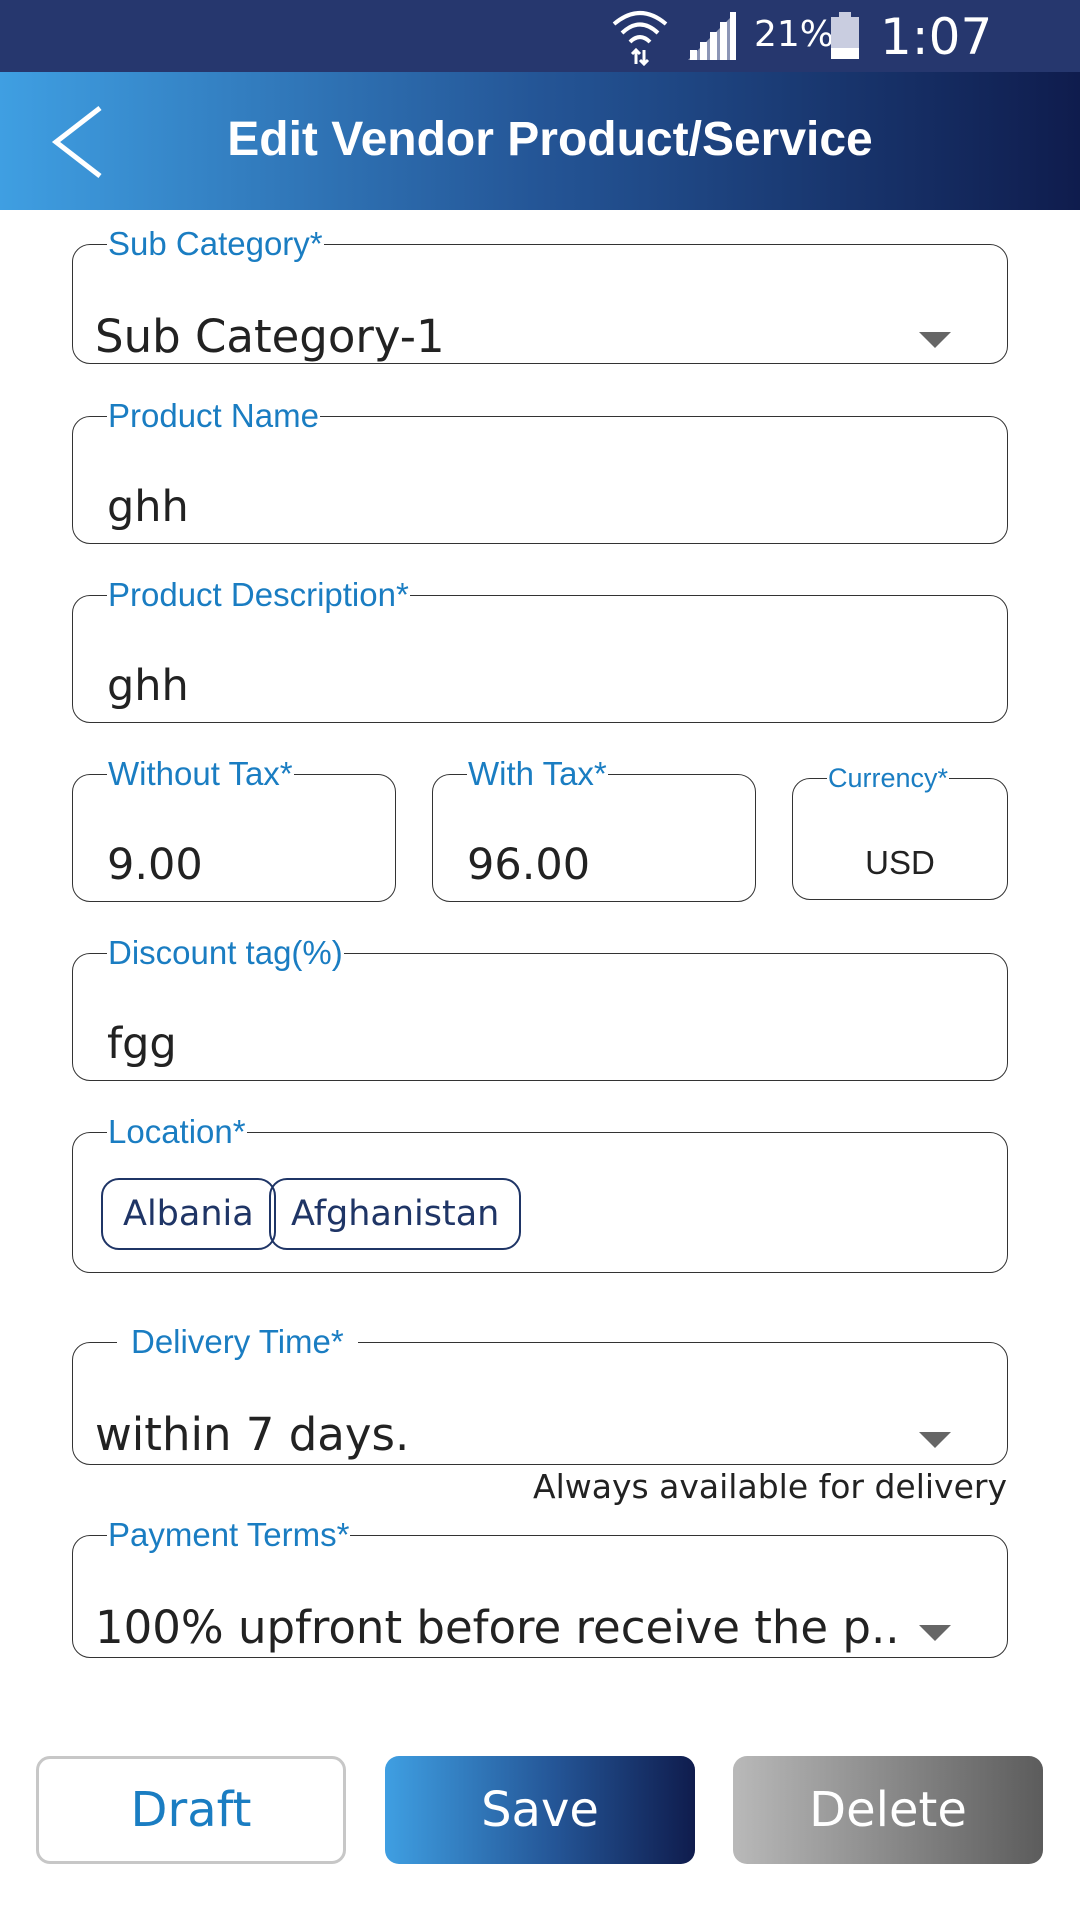 The image size is (1080, 1920). Describe the element at coordinates (497, 1627) in the screenshot. I see `payment-terms-value: 100% upfront before receive the p..` at that location.